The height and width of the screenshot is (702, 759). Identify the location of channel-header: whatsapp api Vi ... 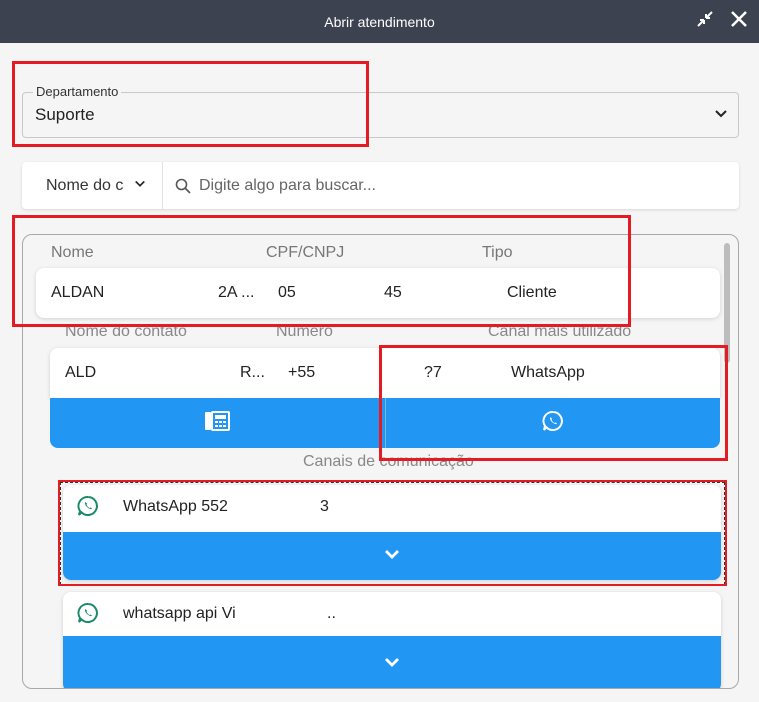
(392, 614).